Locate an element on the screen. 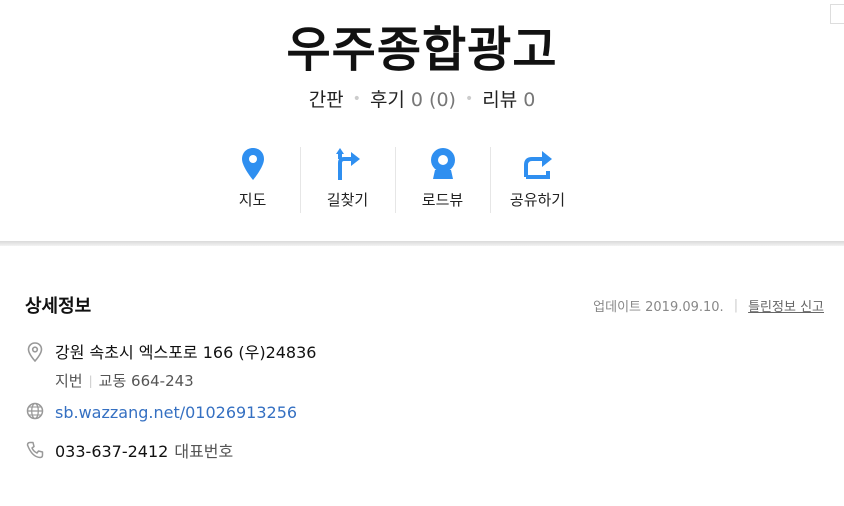 The image size is (844, 506). place-meta: 간판 • 후기 0 (0) • 리뷰 0 is located at coordinates (422, 98).